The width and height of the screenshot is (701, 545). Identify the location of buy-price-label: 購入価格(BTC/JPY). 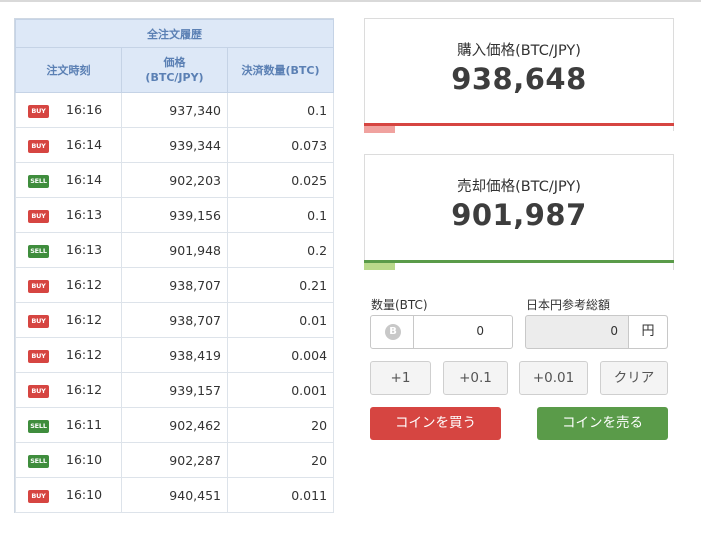
(519, 51).